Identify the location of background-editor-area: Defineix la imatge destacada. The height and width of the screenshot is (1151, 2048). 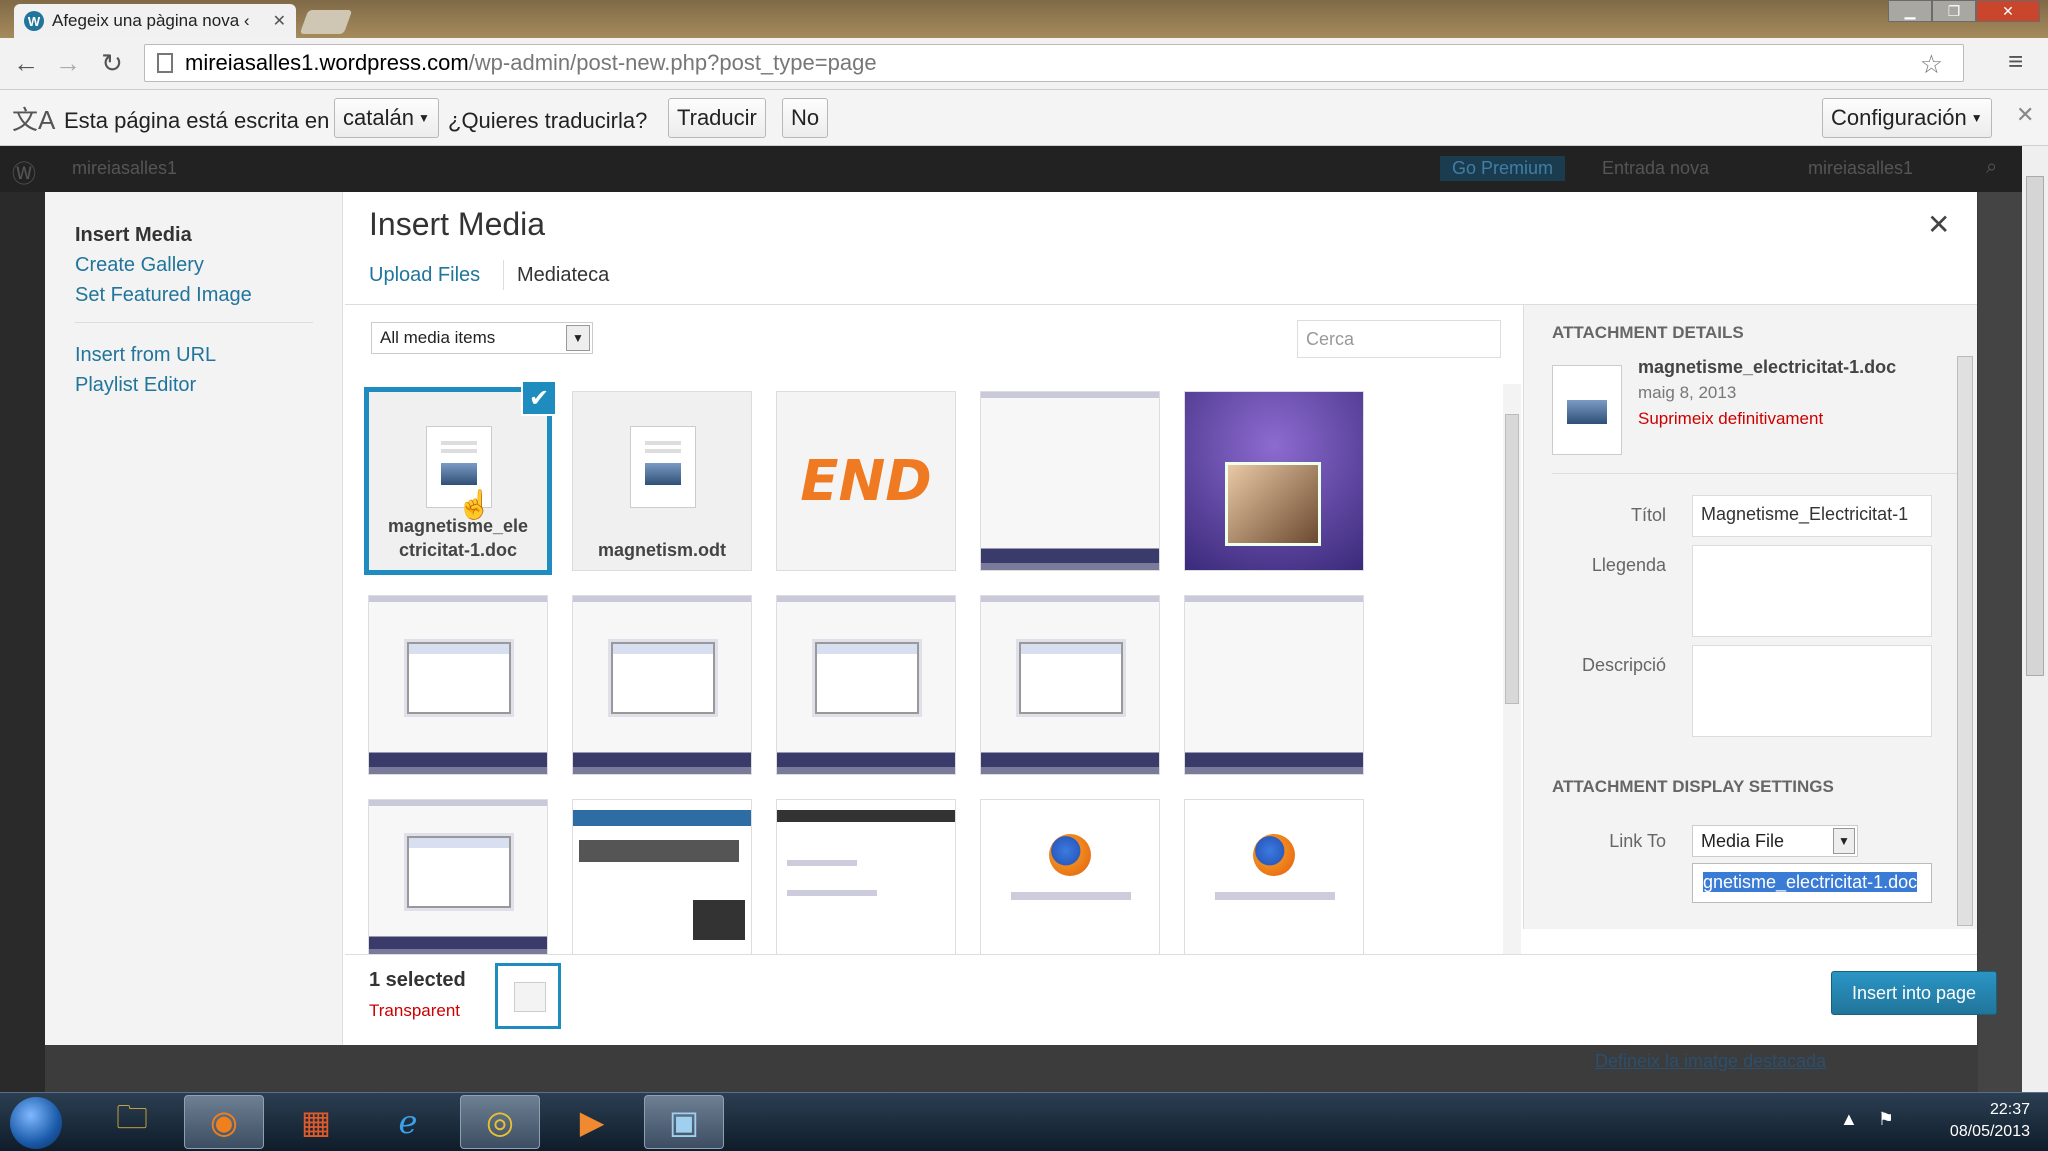
(1011, 1068).